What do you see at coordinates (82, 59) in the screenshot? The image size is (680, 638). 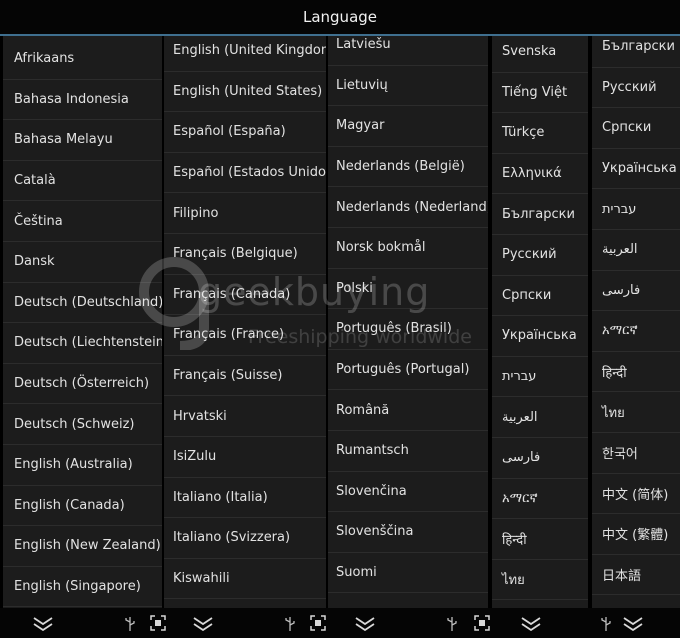 I see `language-option: Afrikaans` at bounding box center [82, 59].